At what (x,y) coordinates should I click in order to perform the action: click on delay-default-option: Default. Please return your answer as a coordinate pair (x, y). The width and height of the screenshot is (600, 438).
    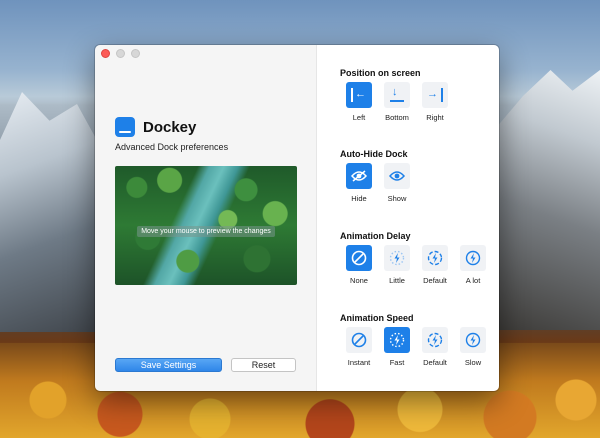
    Looking at the image, I should click on (435, 265).